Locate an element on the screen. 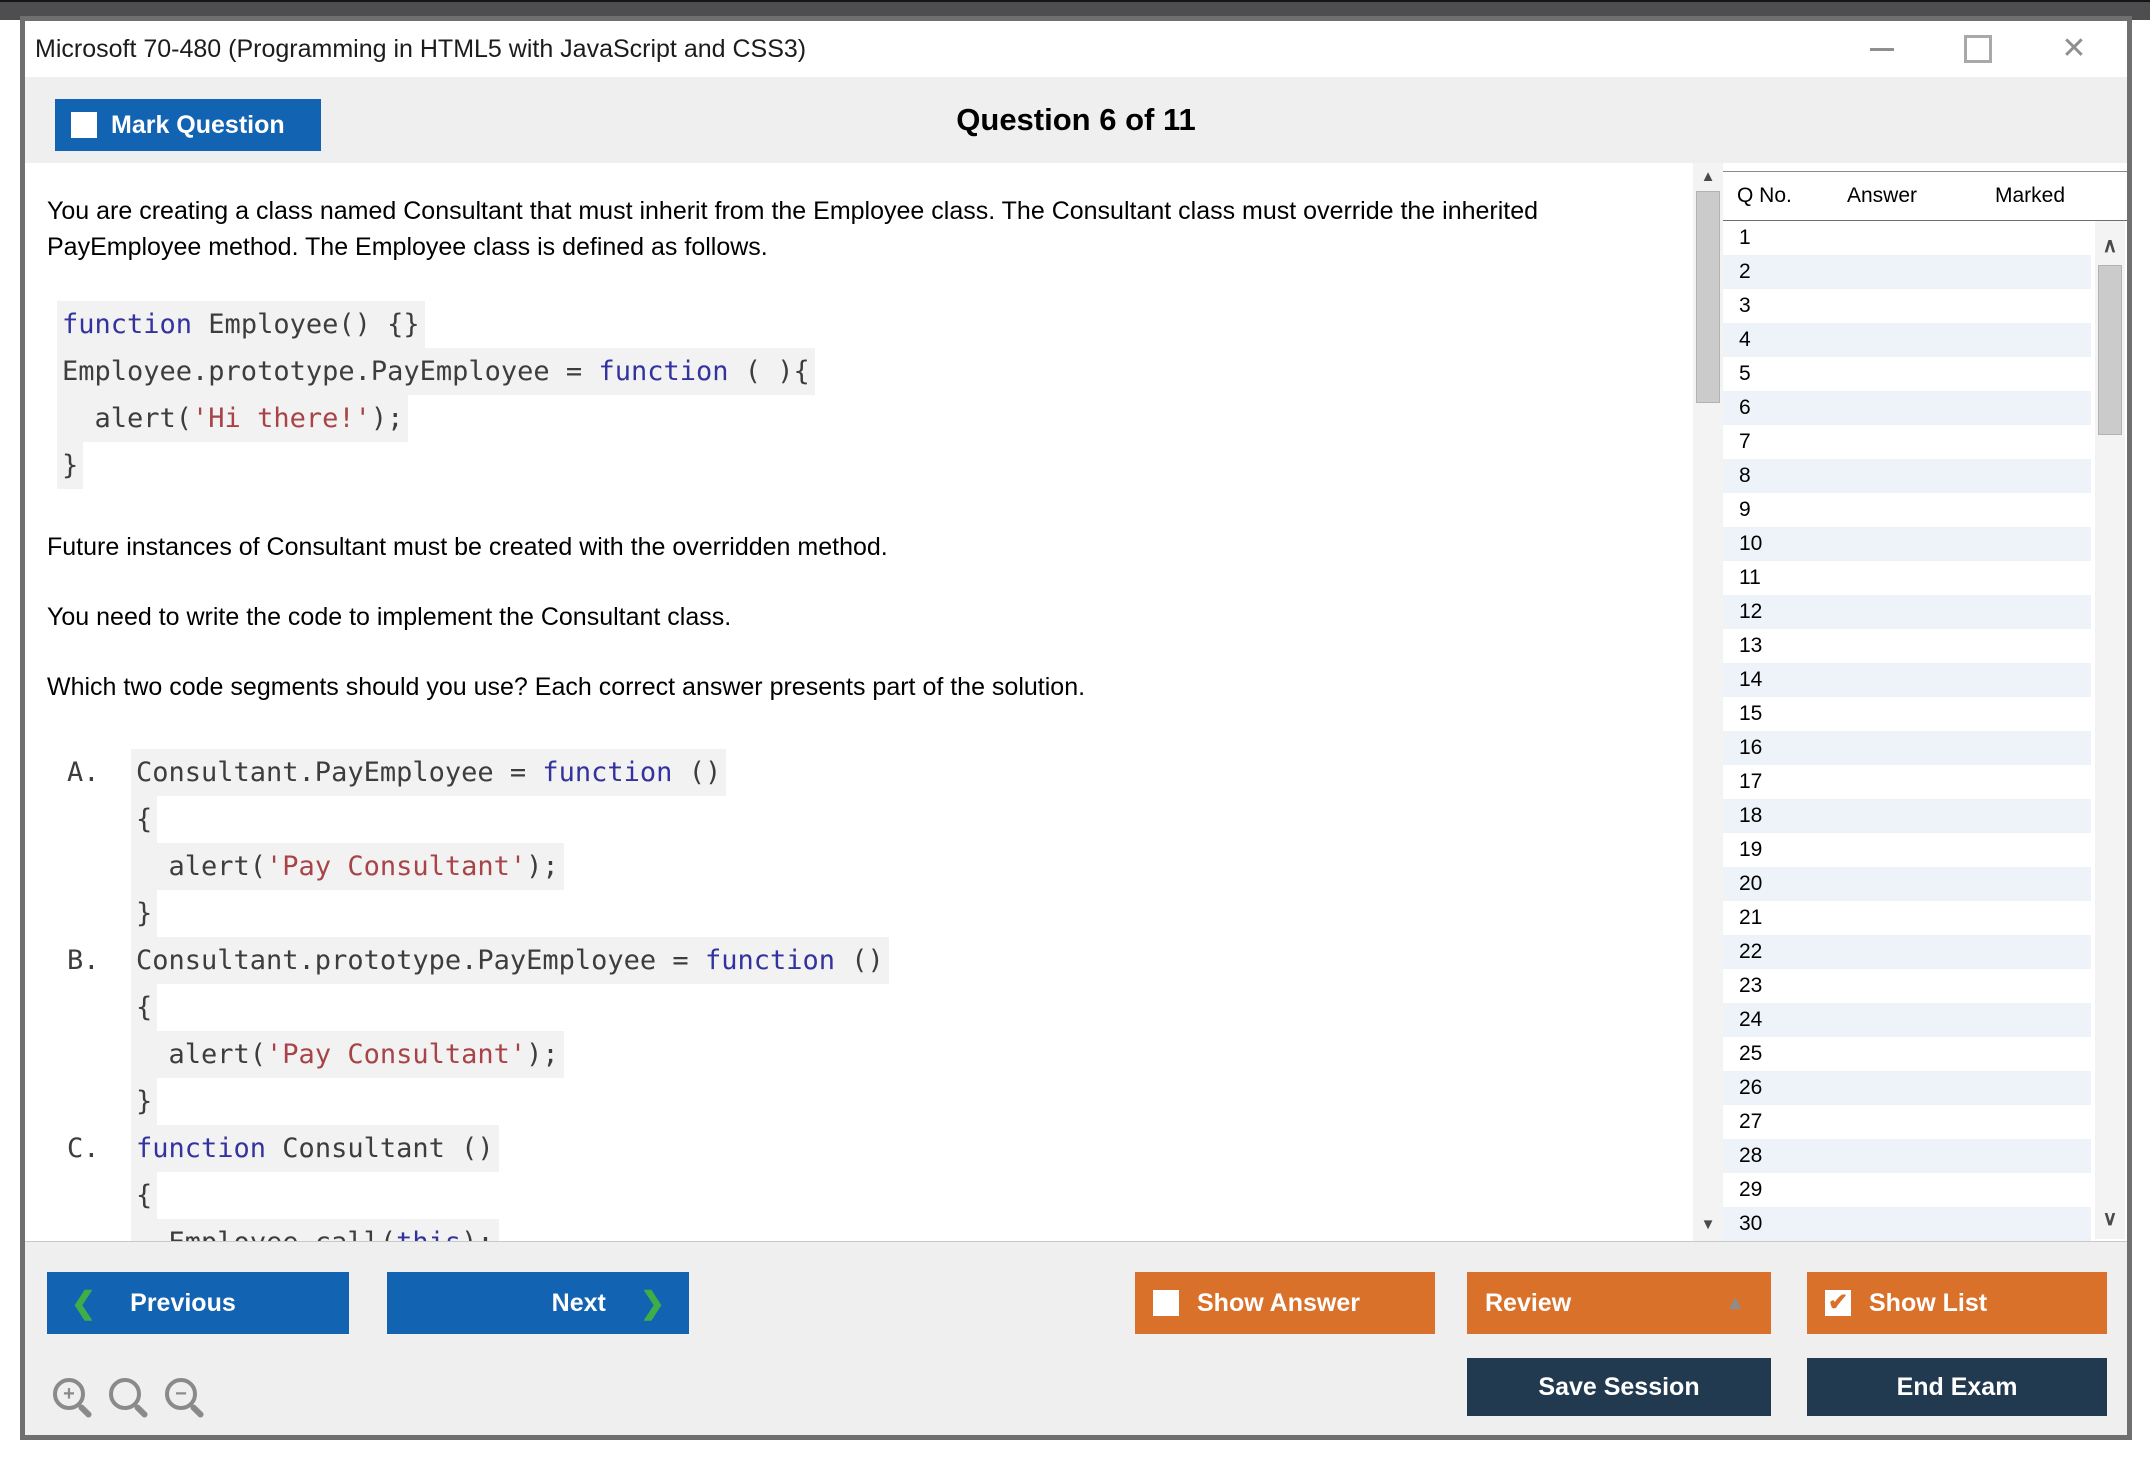  question-row: 22 is located at coordinates (1907, 952).